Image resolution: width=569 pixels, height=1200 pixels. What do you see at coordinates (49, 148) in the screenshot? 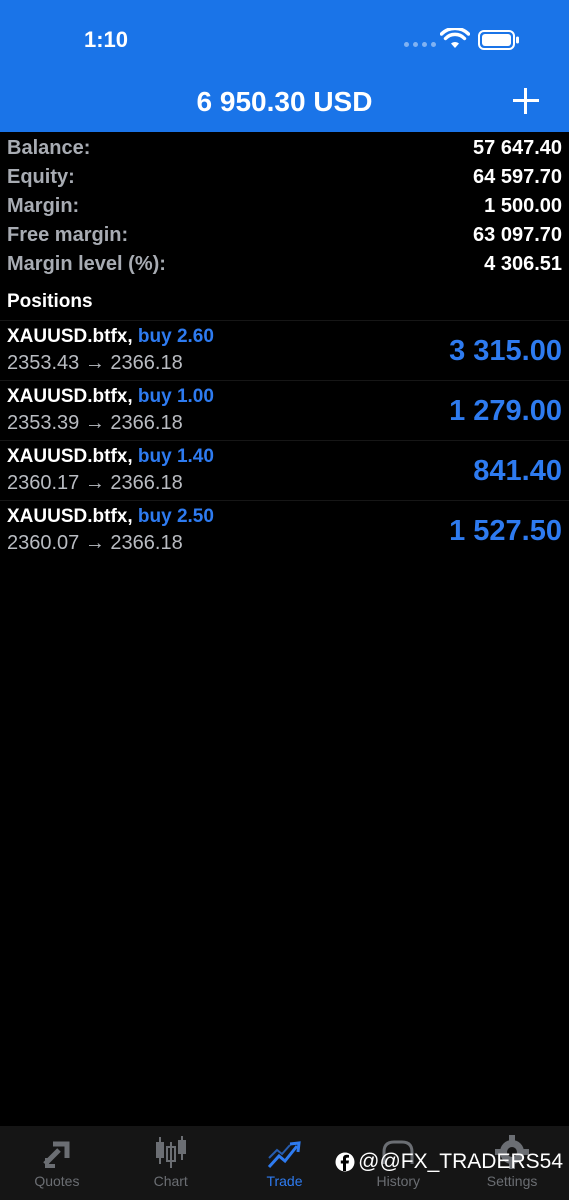
I see `summary-label: Balance:` at bounding box center [49, 148].